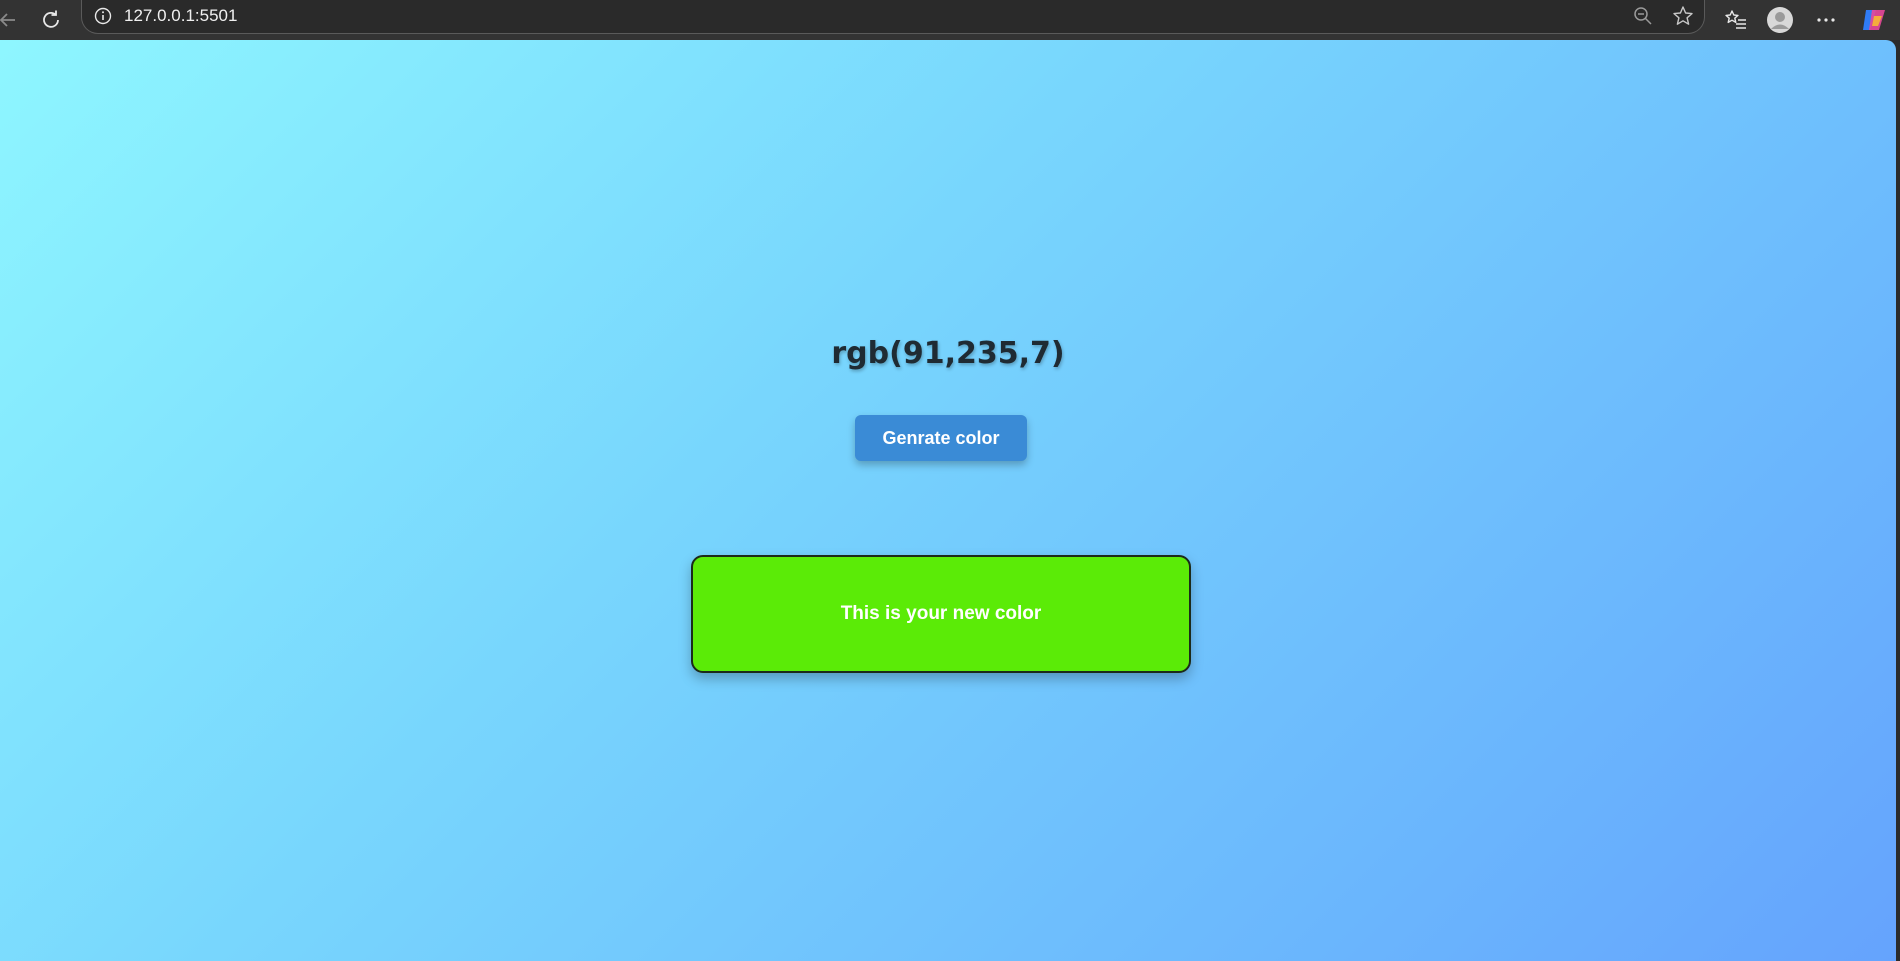 Image resolution: width=1900 pixels, height=961 pixels. I want to click on address-bar: 127.0.0.1:5501, so click(893, 17).